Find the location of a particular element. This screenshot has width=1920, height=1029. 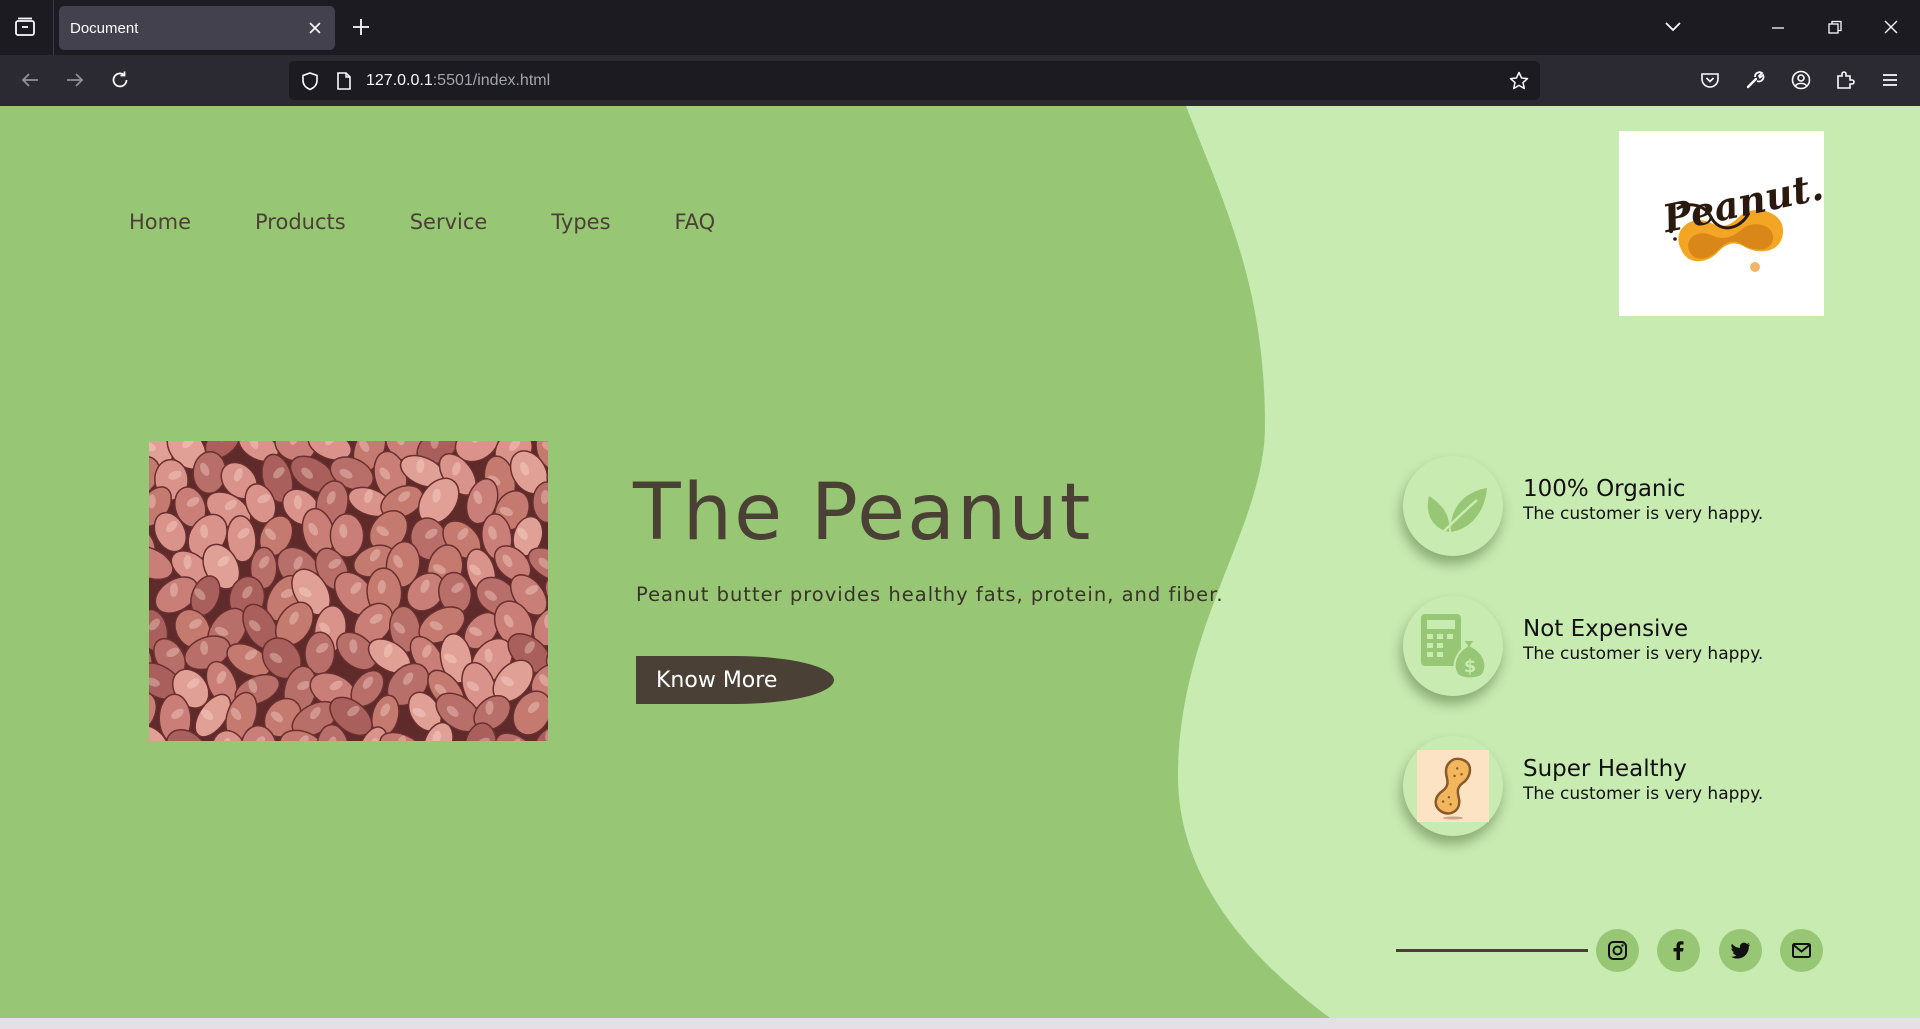

feature-title: Not Expensive is located at coordinates (1606, 629).